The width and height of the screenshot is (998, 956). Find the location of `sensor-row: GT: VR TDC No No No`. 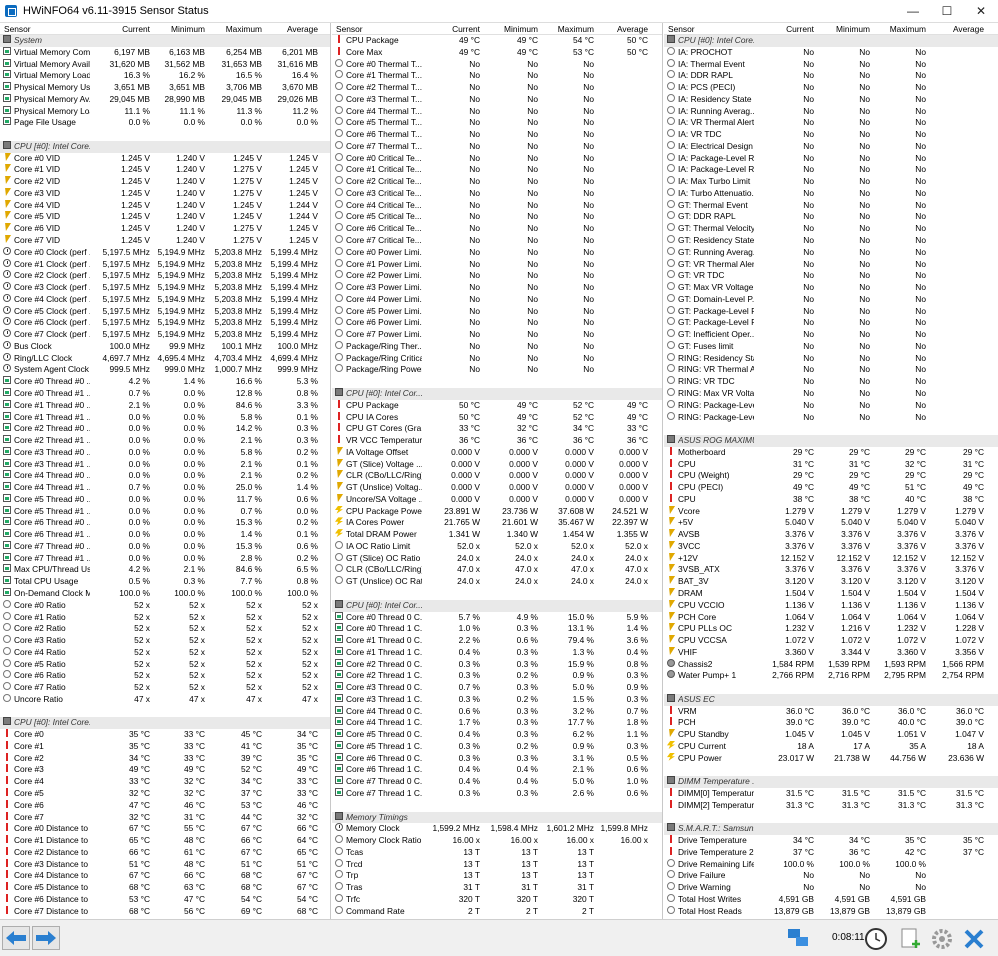

sensor-row: GT: VR TDC No No No is located at coordinates (831, 276).